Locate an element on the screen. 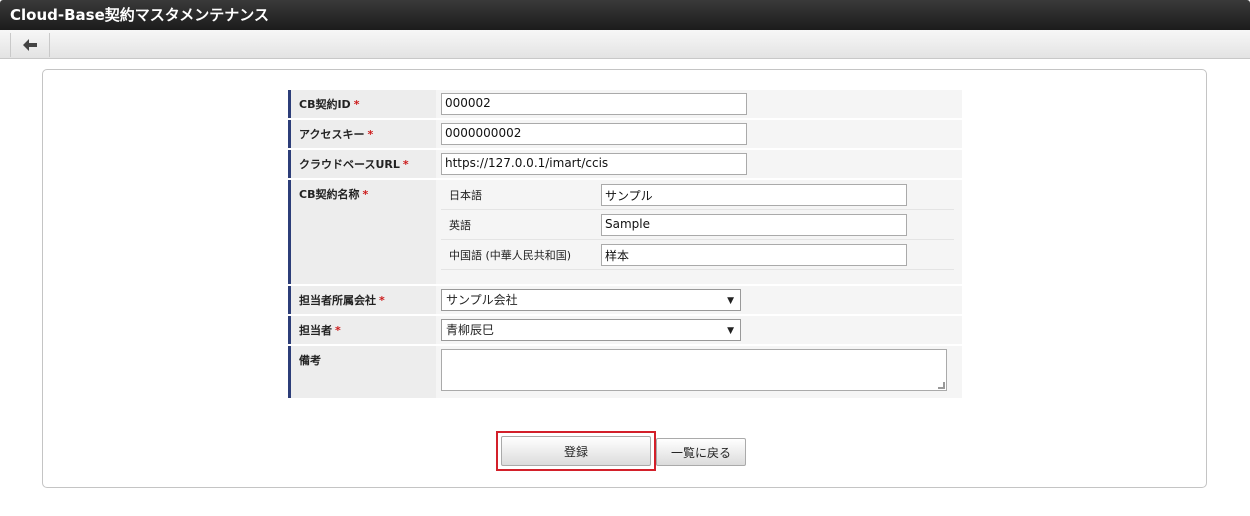  cb-name-zh-input: 样本 is located at coordinates (754, 254).